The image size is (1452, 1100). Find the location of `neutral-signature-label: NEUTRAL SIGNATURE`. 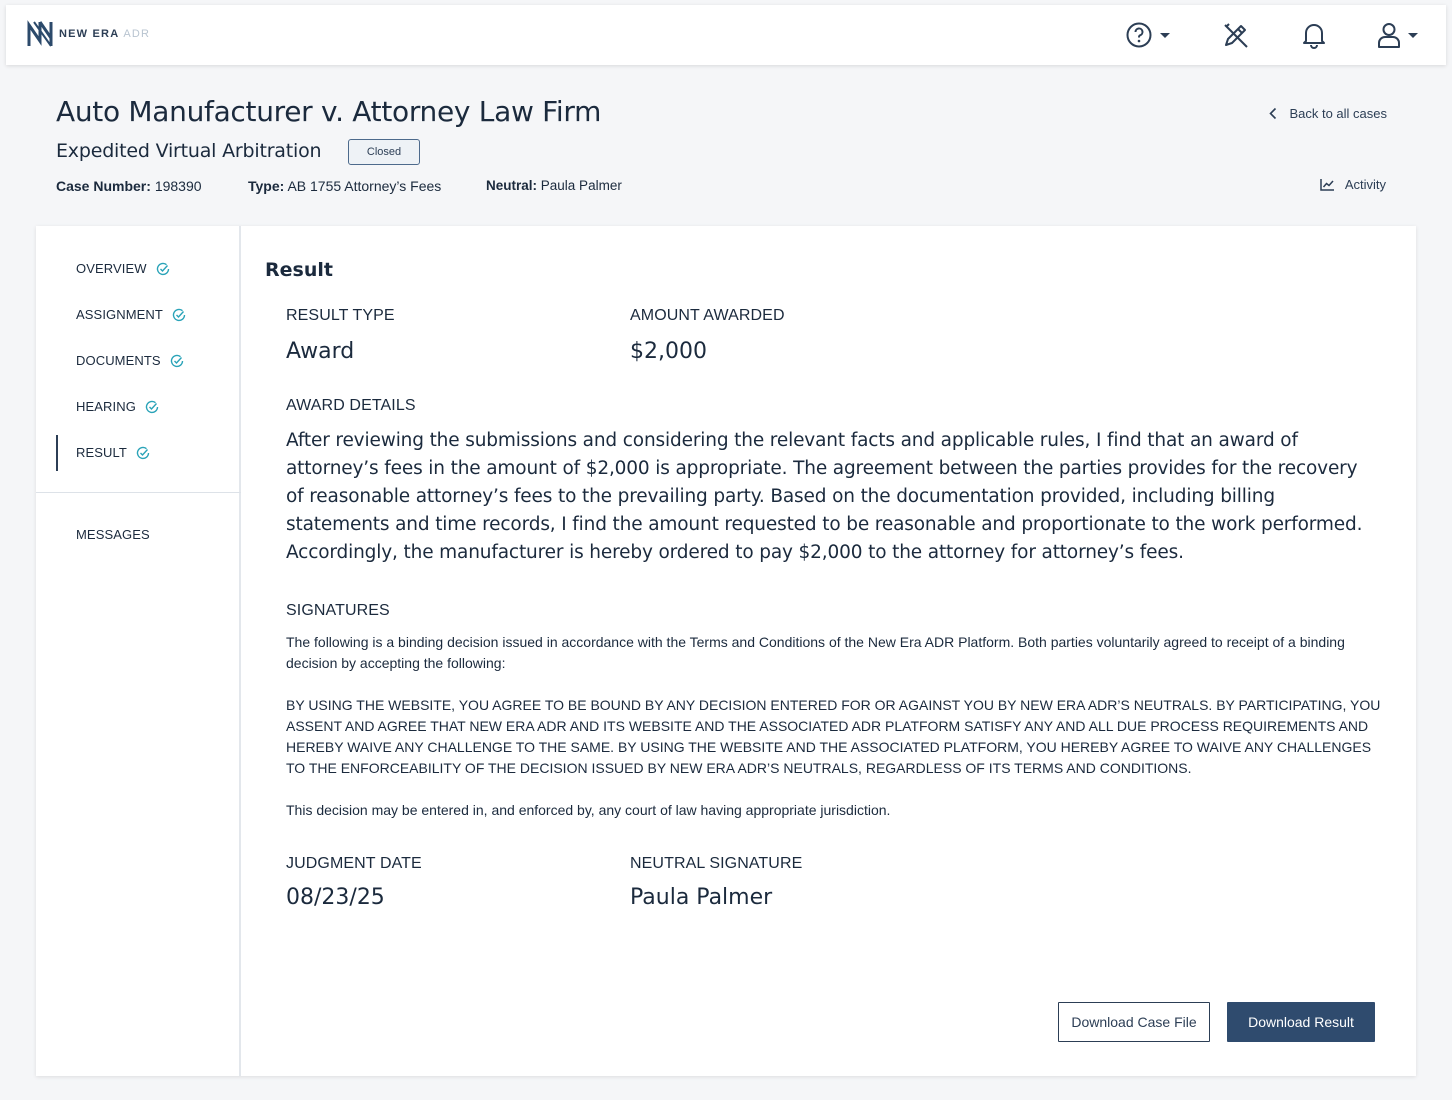

neutral-signature-label: NEUTRAL SIGNATURE is located at coordinates (716, 863).